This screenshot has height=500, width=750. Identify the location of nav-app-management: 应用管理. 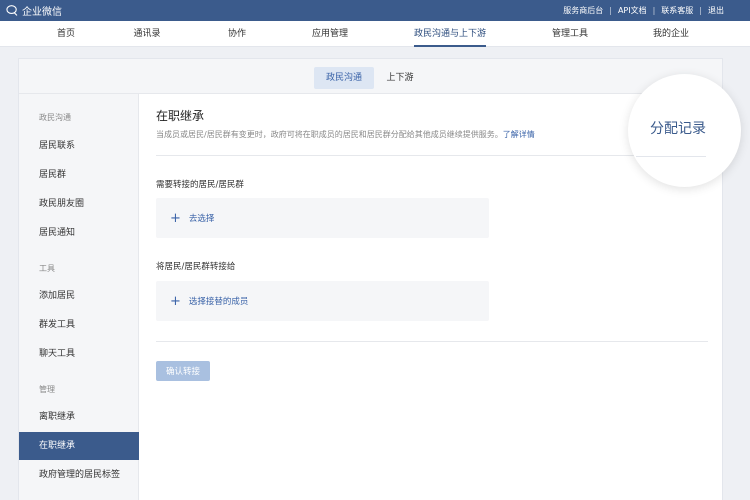
(330, 34).